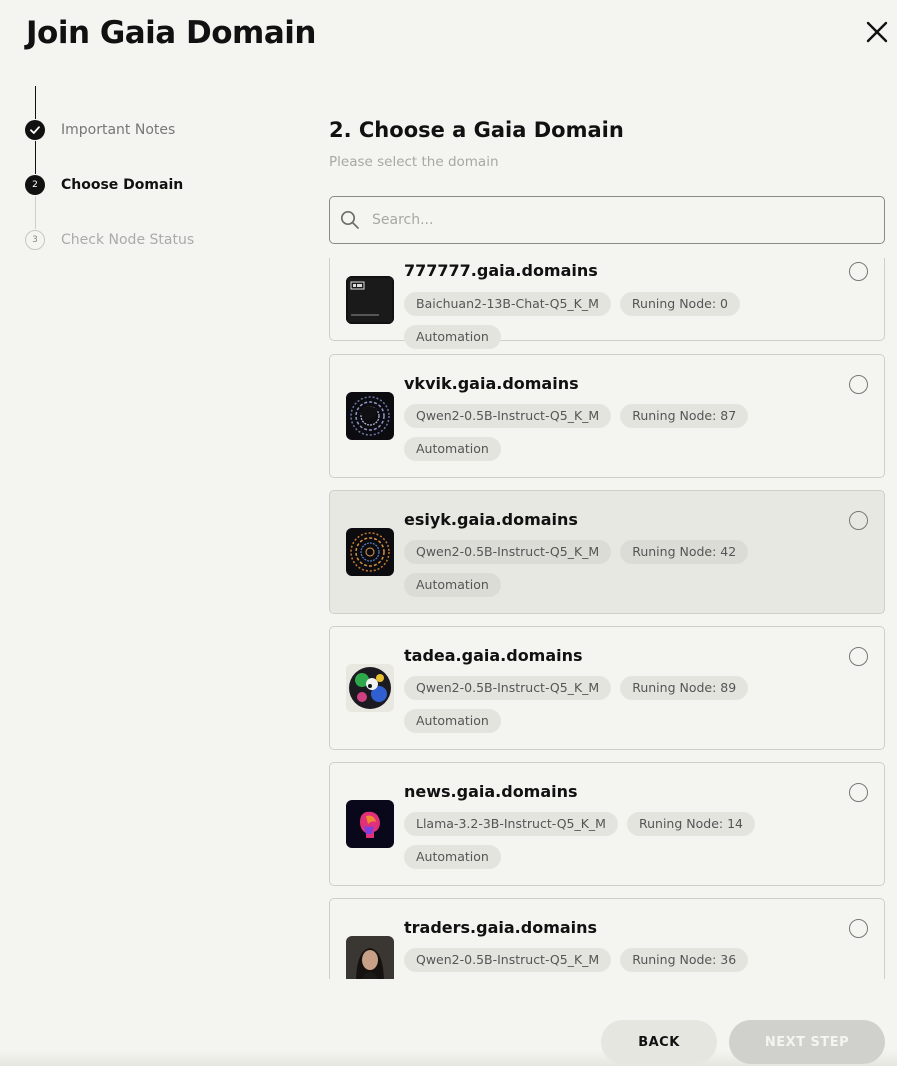 The image size is (897, 1066). Describe the element at coordinates (476, 130) in the screenshot. I see `section-title: 2. Choose a Gaia Domain` at that location.